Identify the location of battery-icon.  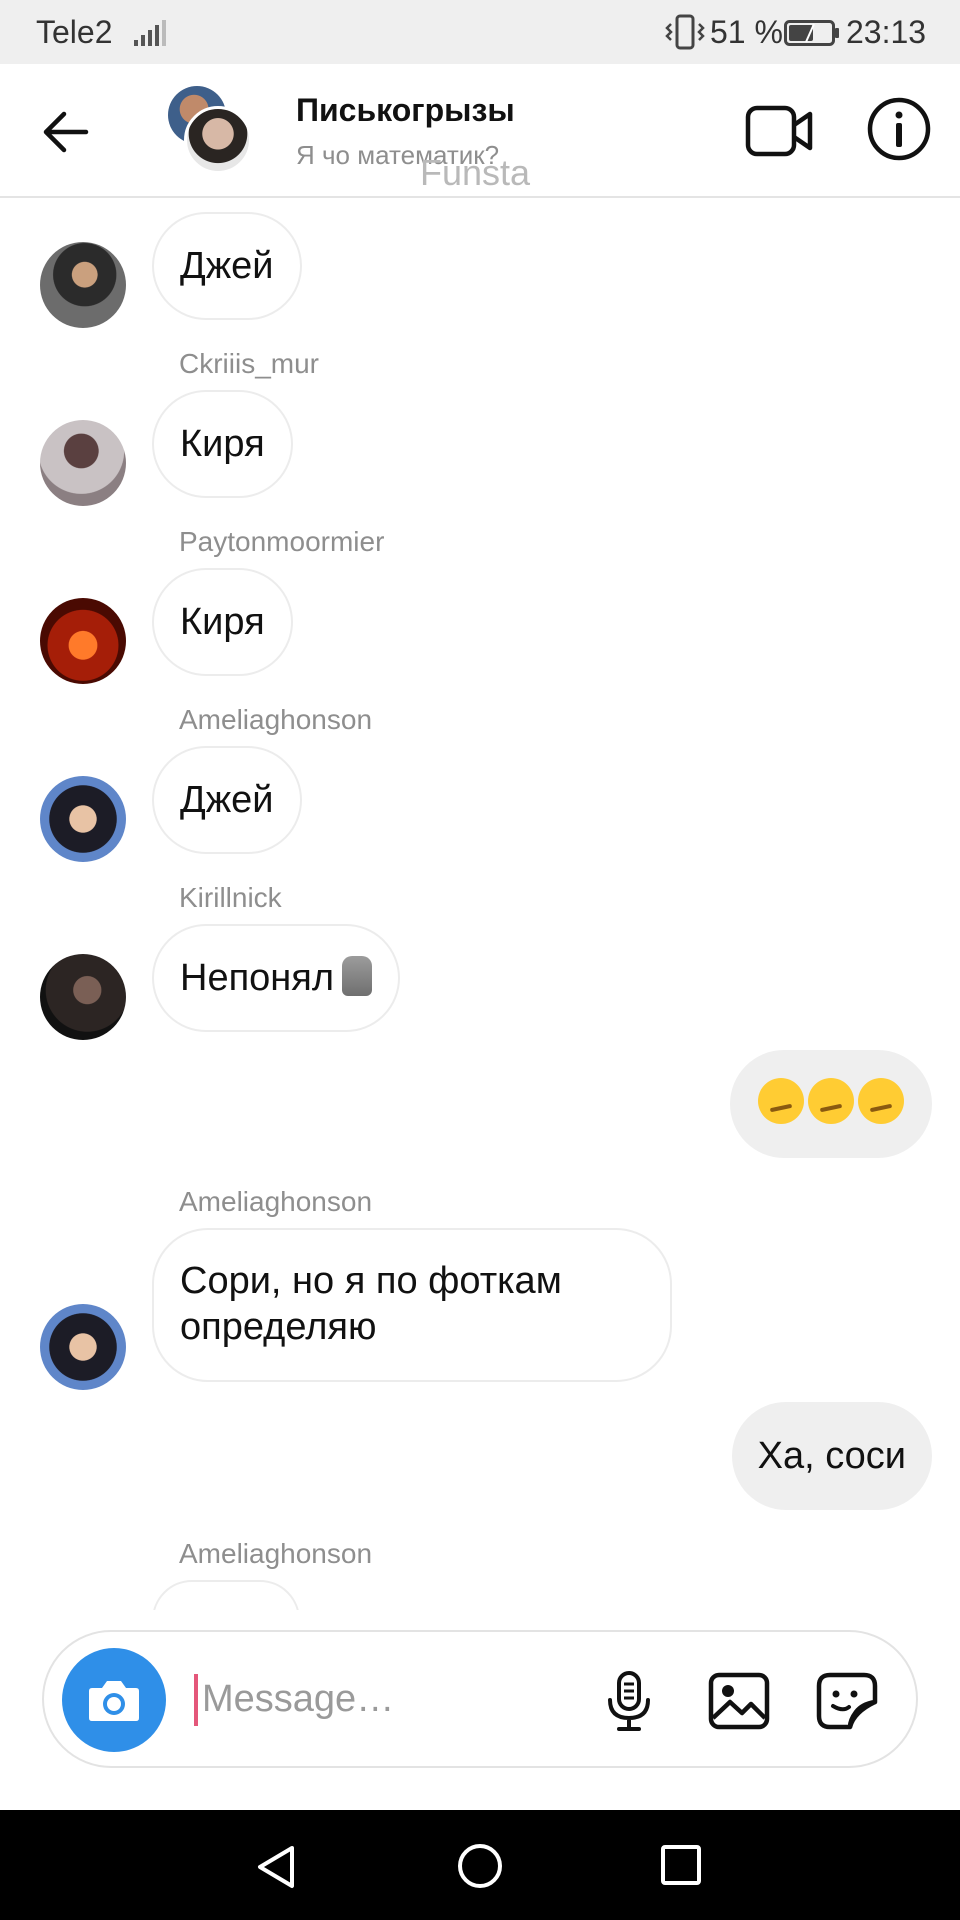
(811, 33).